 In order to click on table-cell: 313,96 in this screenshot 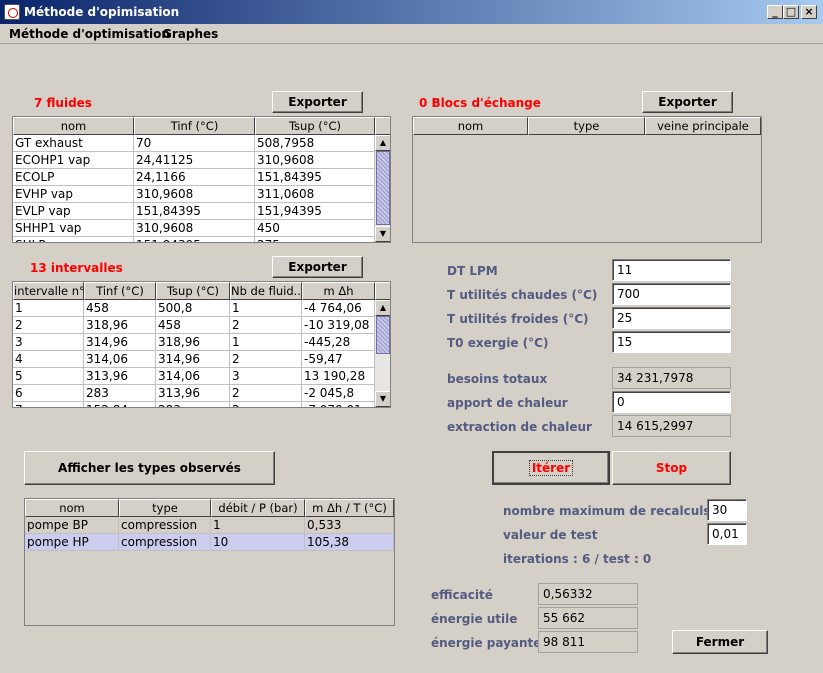, I will do `click(120, 376)`.